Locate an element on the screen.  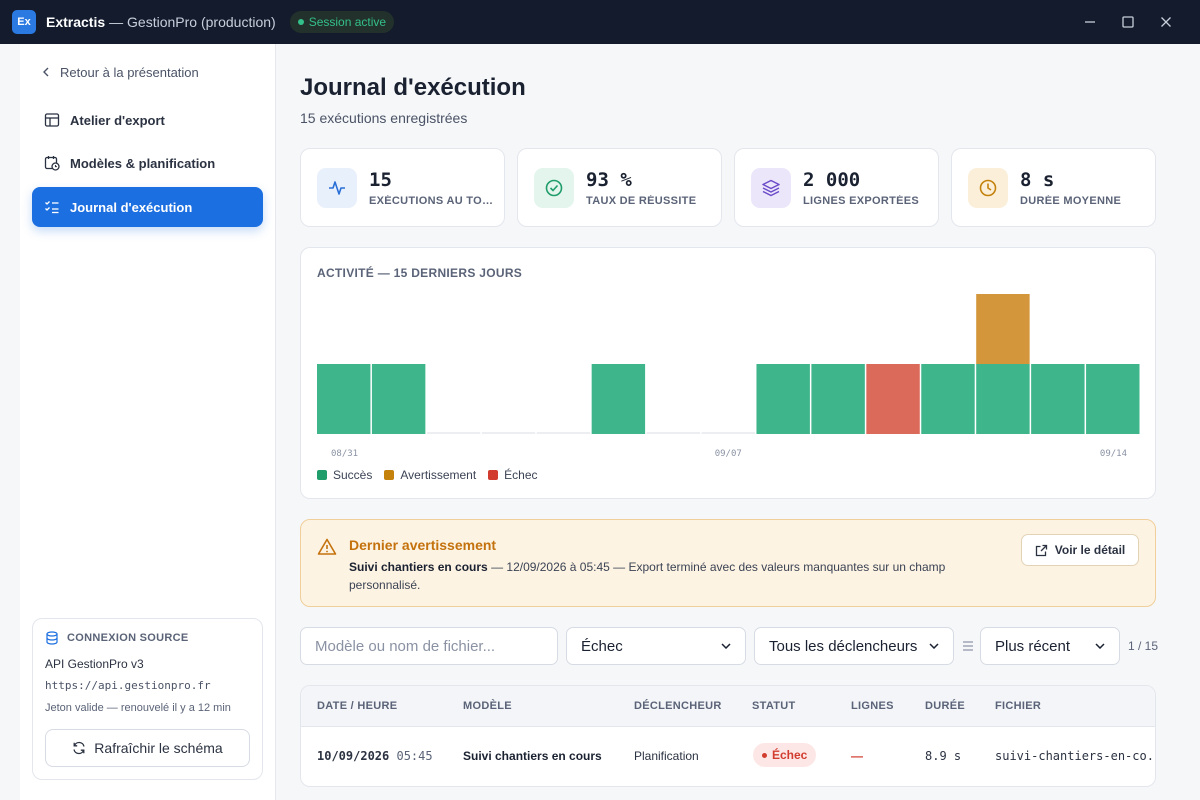
sidebar-item-label: Journal d'exécution is located at coordinates (131, 207).